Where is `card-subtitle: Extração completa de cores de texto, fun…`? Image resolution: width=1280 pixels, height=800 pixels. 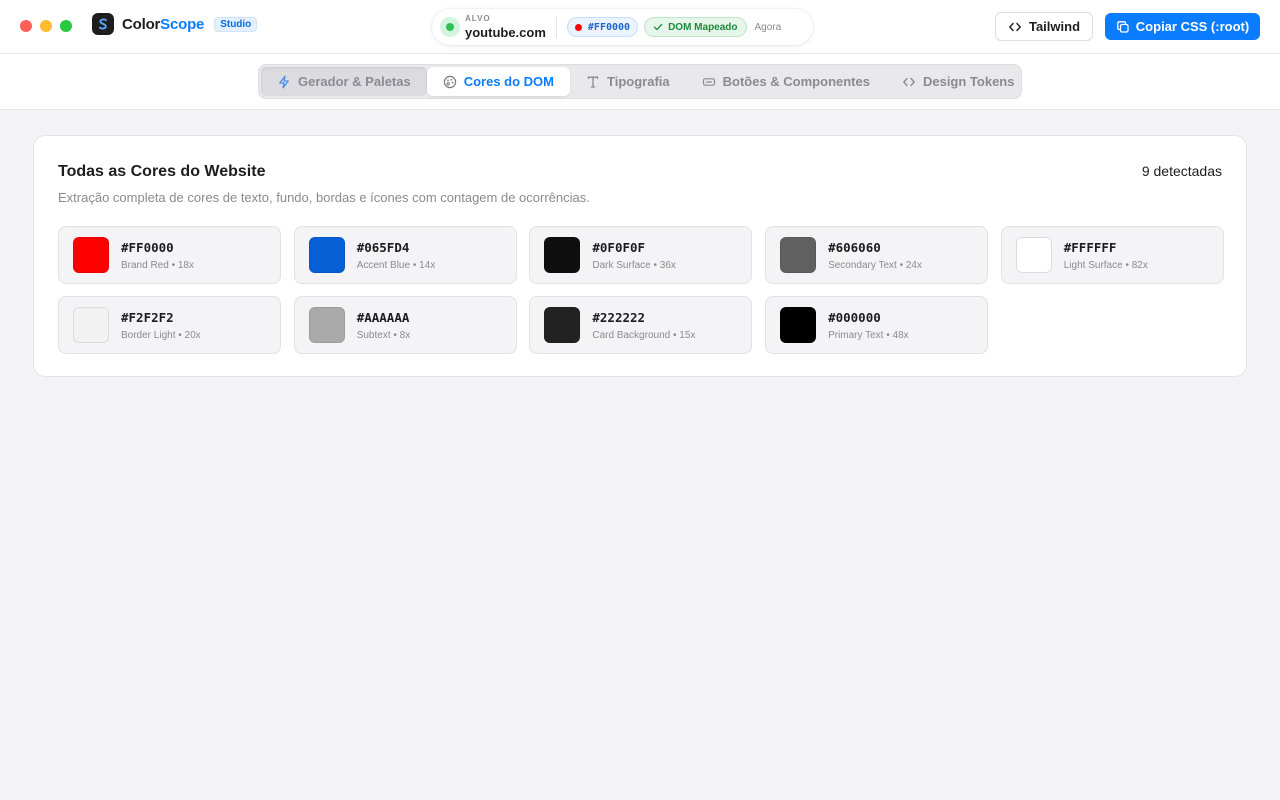
card-subtitle: Extração completa de cores de texto, fun… is located at coordinates (324, 197).